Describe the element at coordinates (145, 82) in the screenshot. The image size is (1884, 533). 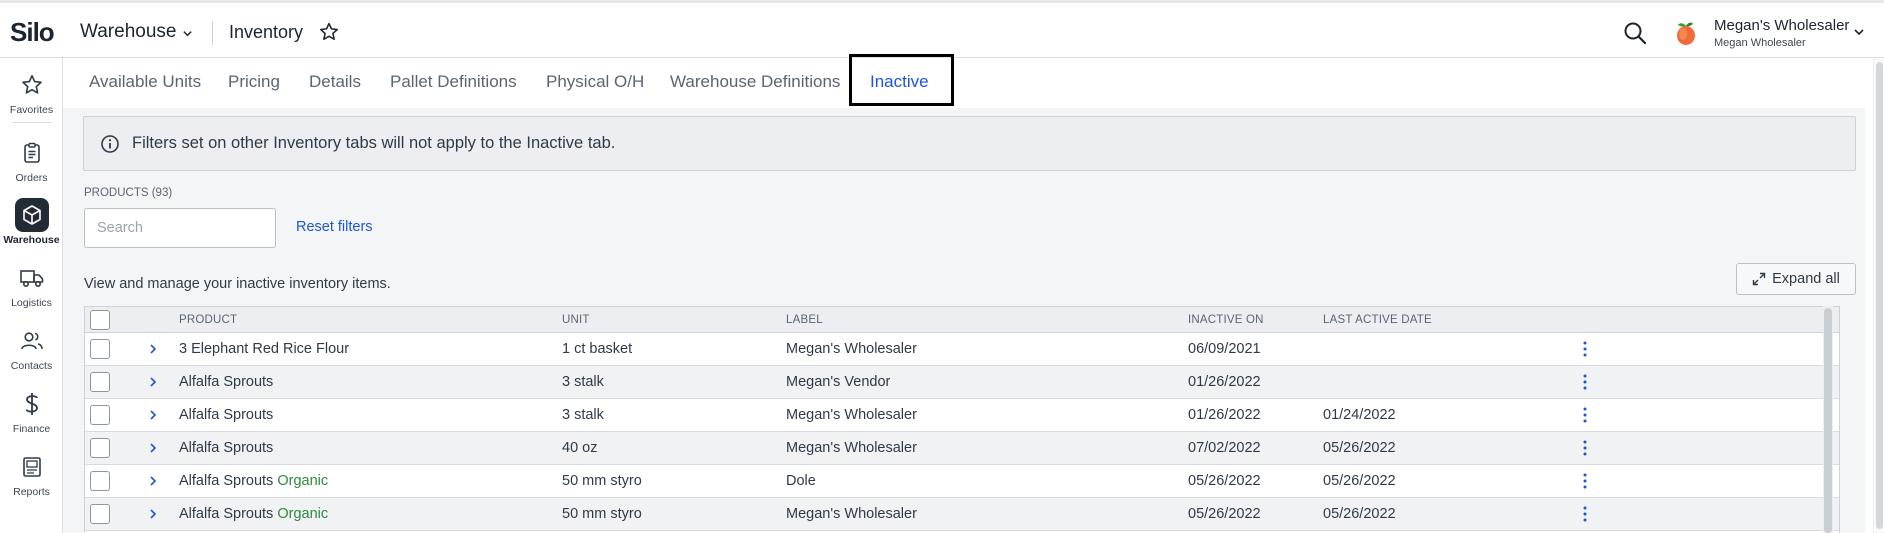
I see `tab-available-units: Available Units` at that location.